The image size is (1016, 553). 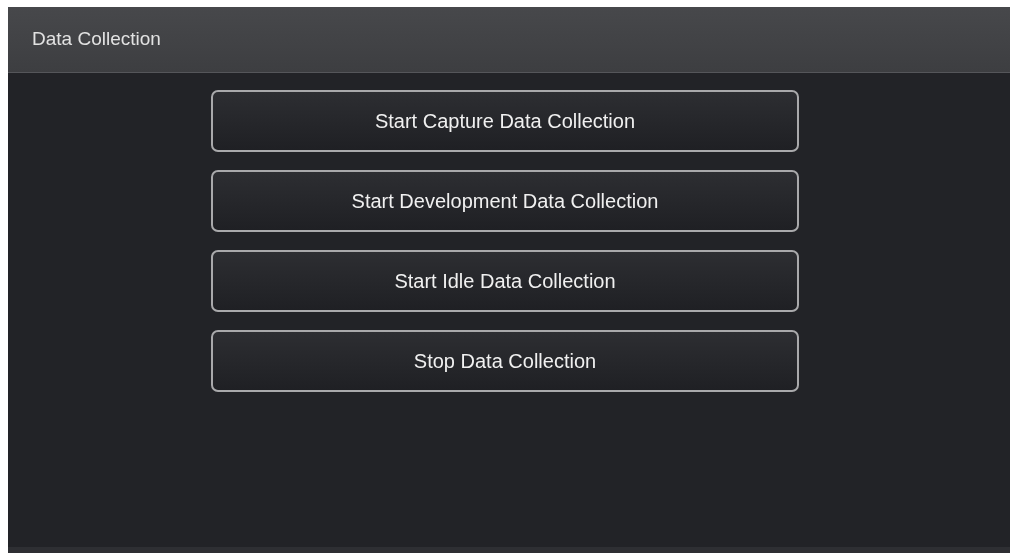 I want to click on action-button: Start Idle Data Collection, so click(x=505, y=281).